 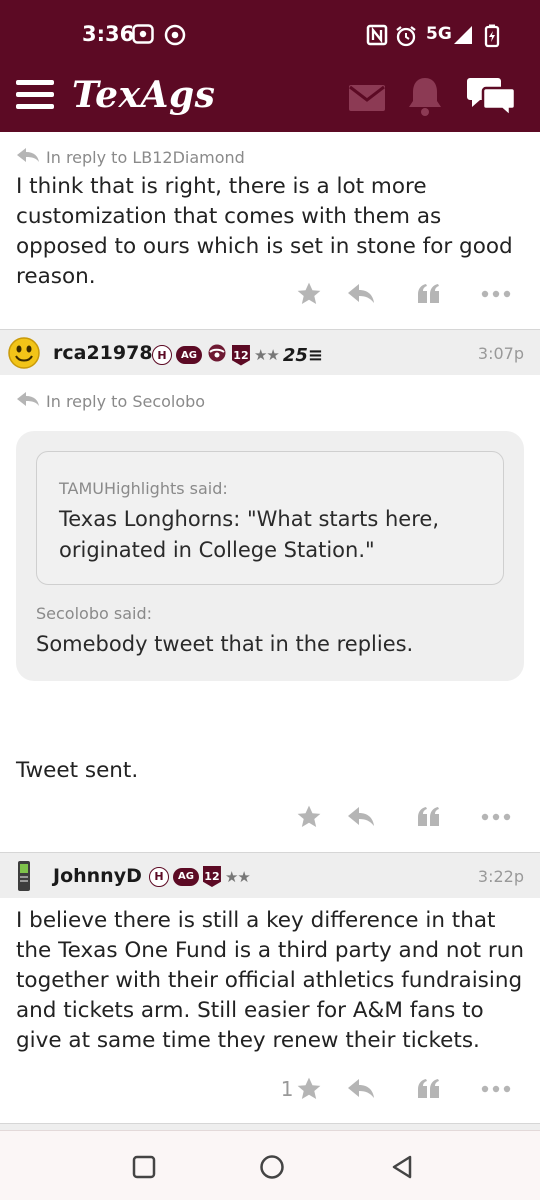 What do you see at coordinates (500, 876) in the screenshot?
I see `post-time: 3:22p` at bounding box center [500, 876].